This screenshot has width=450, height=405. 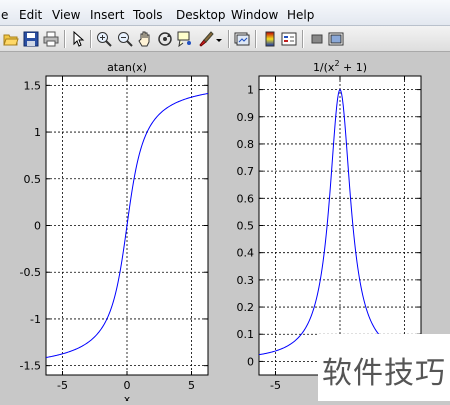 What do you see at coordinates (104, 39) in the screenshot?
I see `zoom-in-icon` at bounding box center [104, 39].